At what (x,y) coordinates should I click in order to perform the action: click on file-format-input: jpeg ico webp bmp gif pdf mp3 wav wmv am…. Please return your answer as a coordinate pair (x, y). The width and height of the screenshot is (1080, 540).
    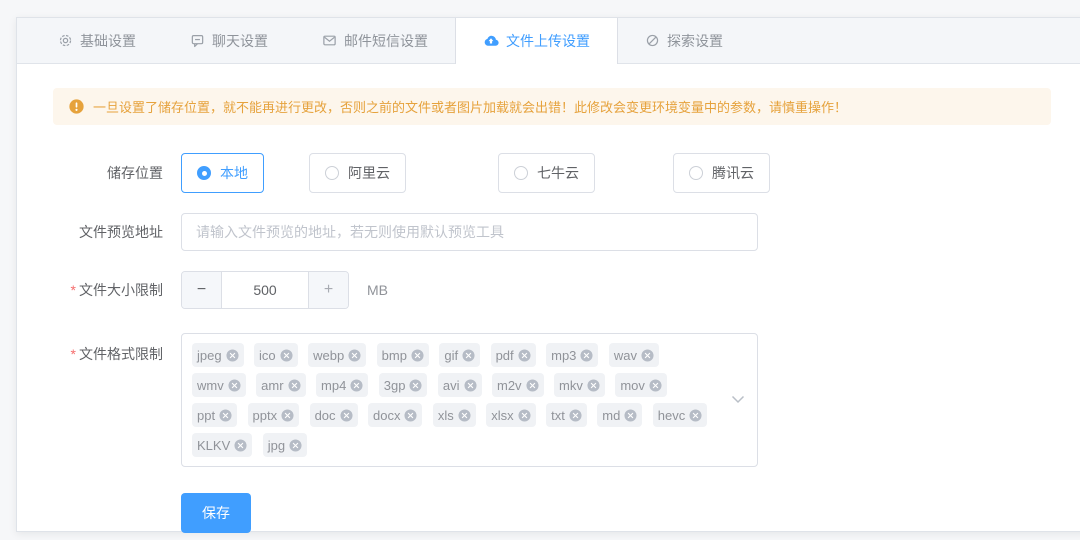
    Looking at the image, I should click on (469, 400).